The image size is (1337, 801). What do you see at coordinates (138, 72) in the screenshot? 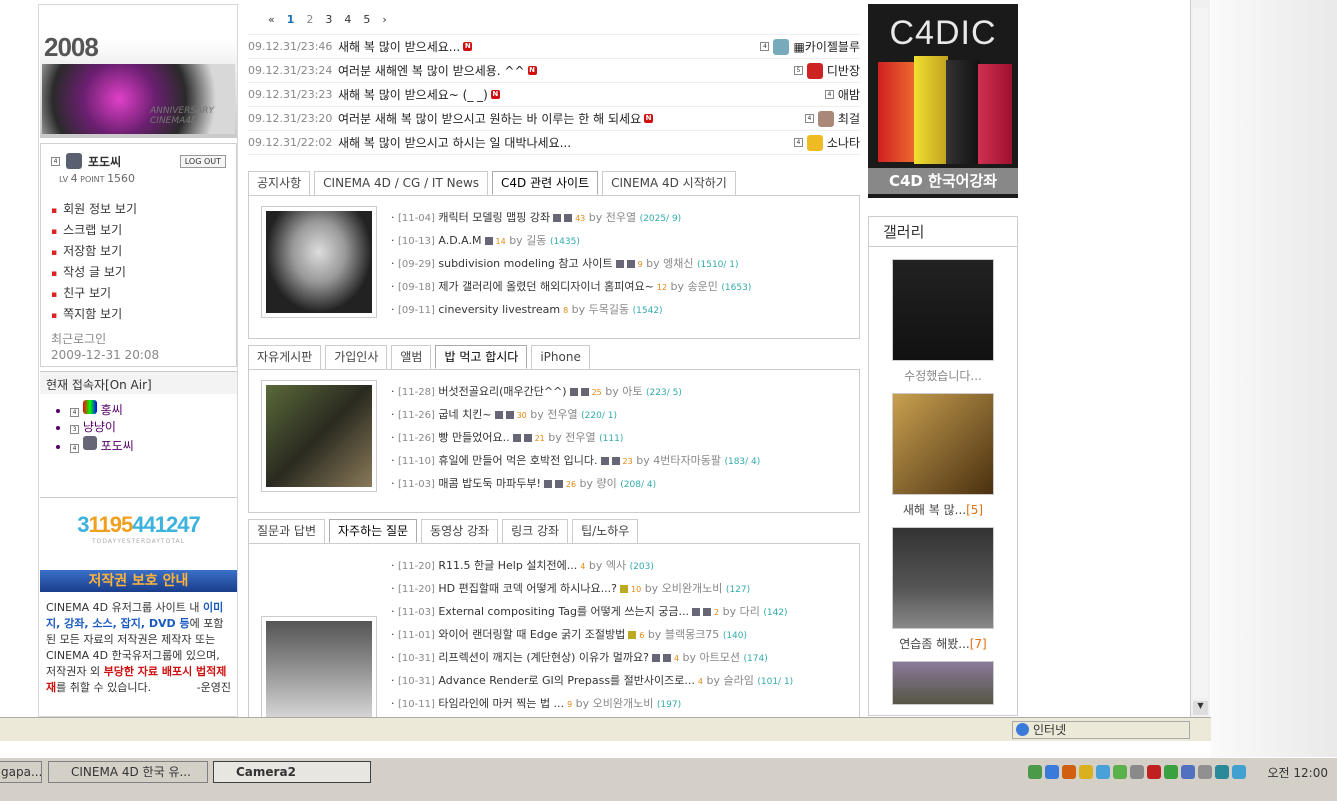
I see `demoreel-banner: 2008 DEMOREEL ANNIVERSARY CINEMA4D` at bounding box center [138, 72].